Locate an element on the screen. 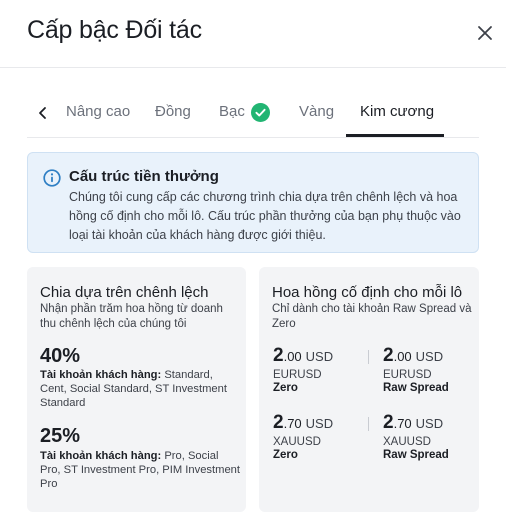 This screenshot has width=506, height=512. tab-vang: Vàng is located at coordinates (316, 111).